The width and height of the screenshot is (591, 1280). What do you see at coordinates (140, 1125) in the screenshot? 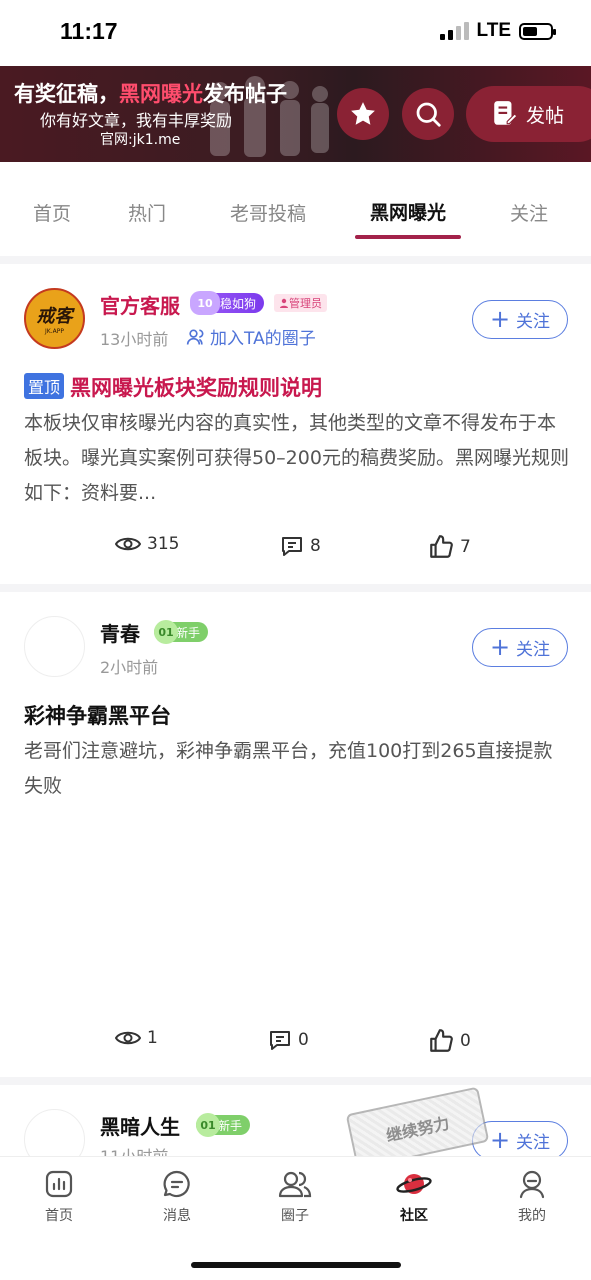
I see `username: 黑暗人生` at bounding box center [140, 1125].